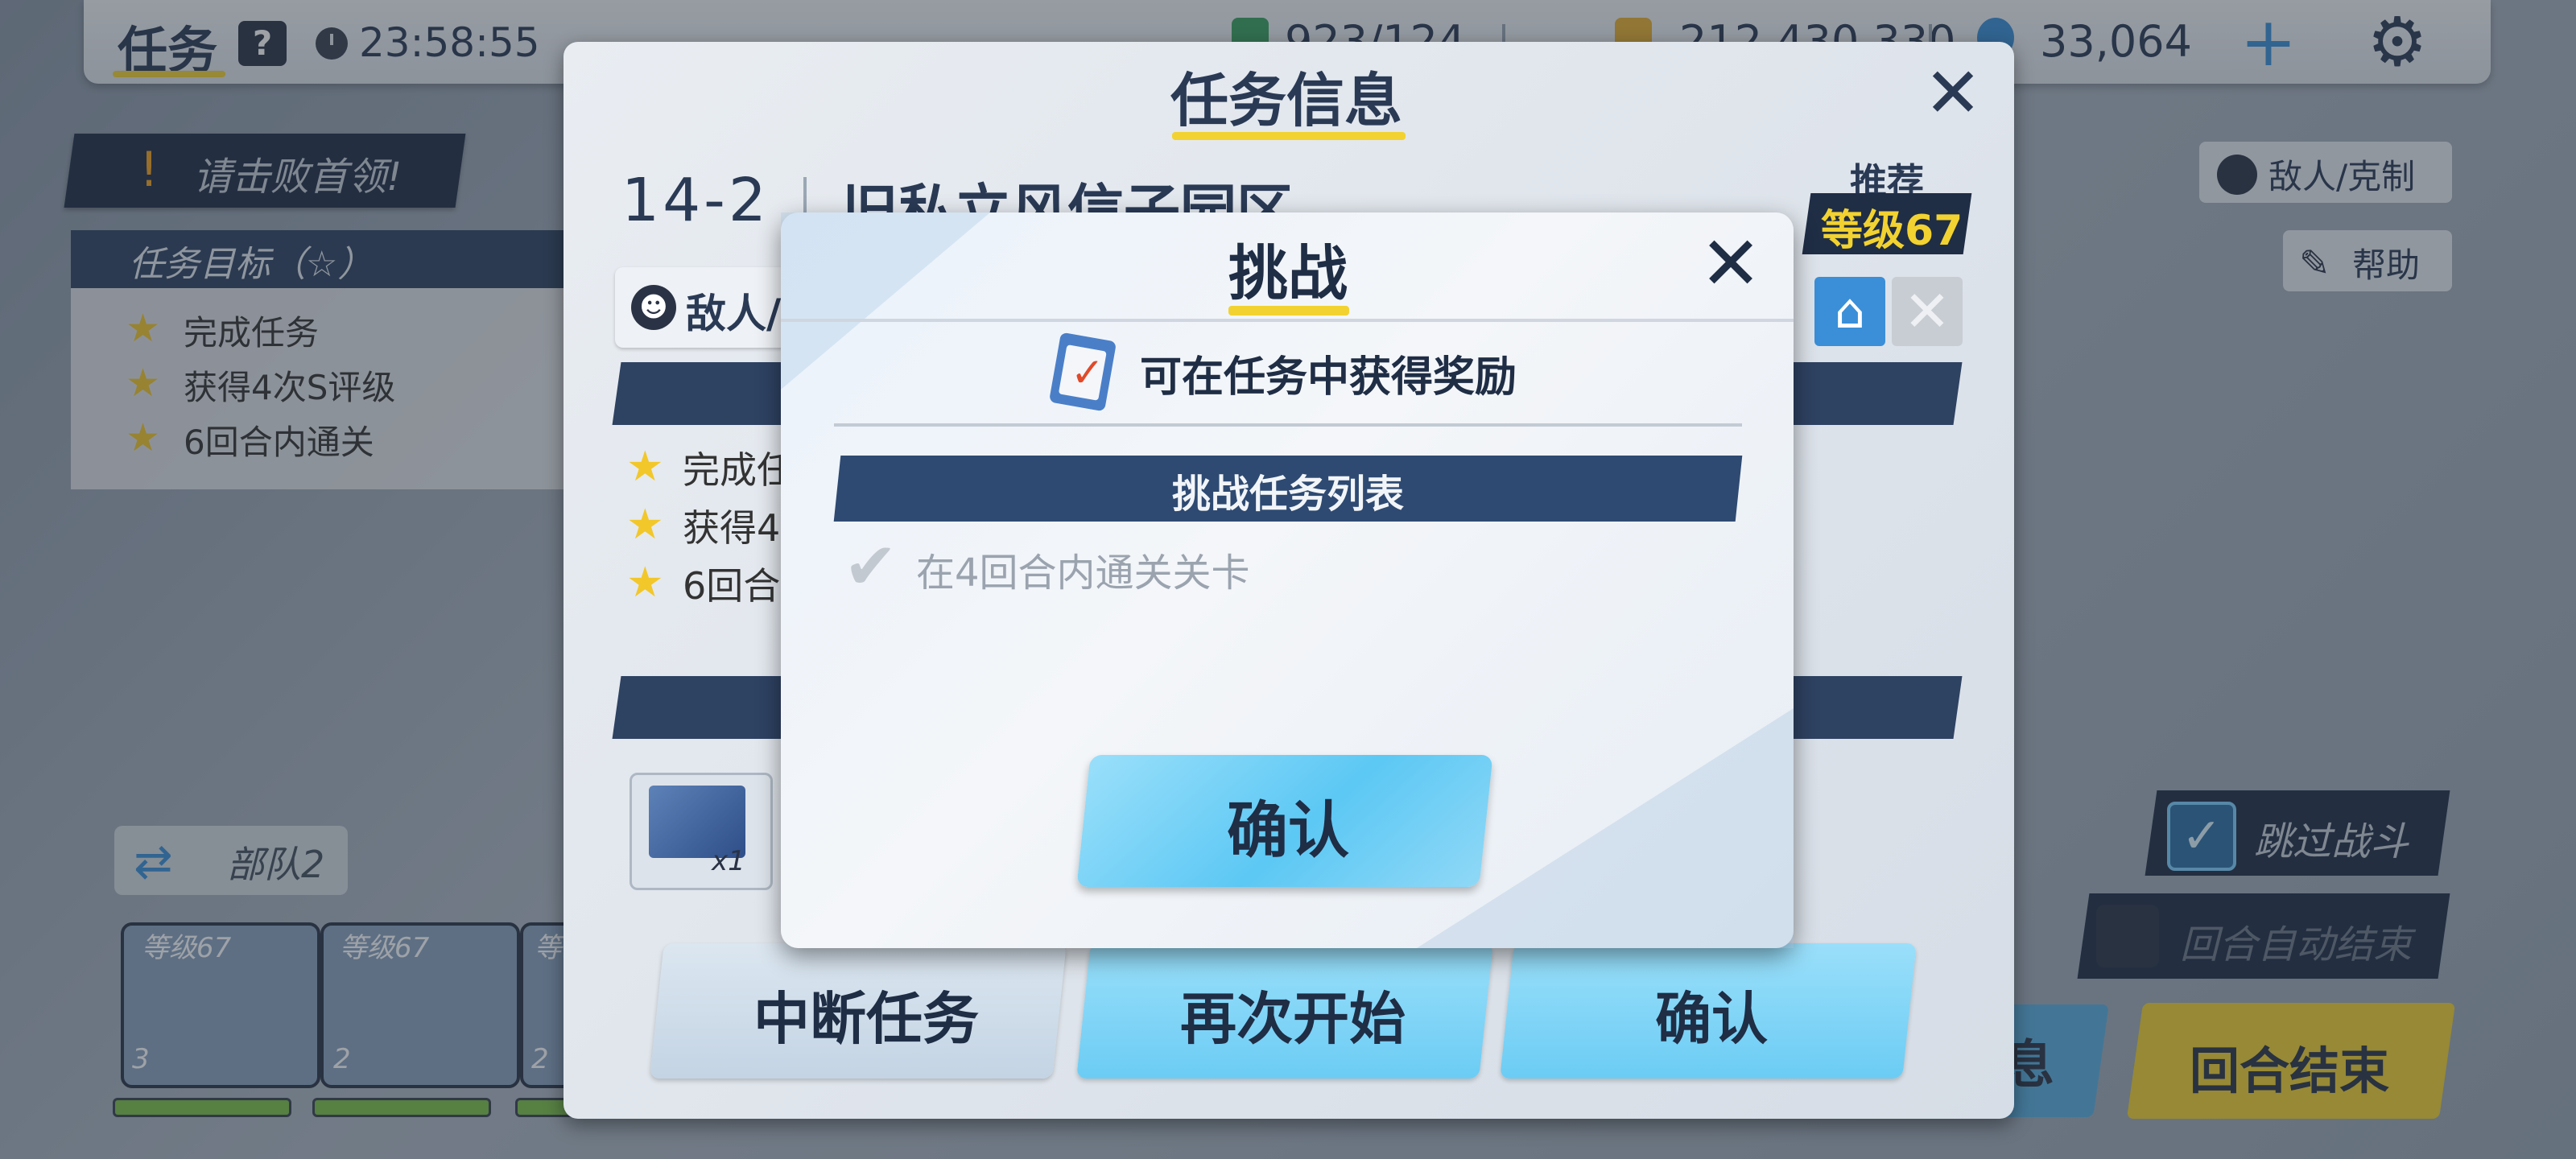  I want to click on goal-item: 完成任, so click(738, 470).